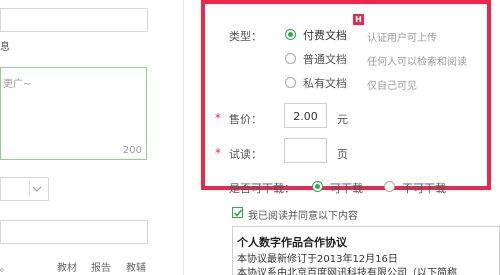 The width and height of the screenshot is (500, 275). What do you see at coordinates (424, 188) in the screenshot?
I see `download-no-label: 不可下载` at bounding box center [424, 188].